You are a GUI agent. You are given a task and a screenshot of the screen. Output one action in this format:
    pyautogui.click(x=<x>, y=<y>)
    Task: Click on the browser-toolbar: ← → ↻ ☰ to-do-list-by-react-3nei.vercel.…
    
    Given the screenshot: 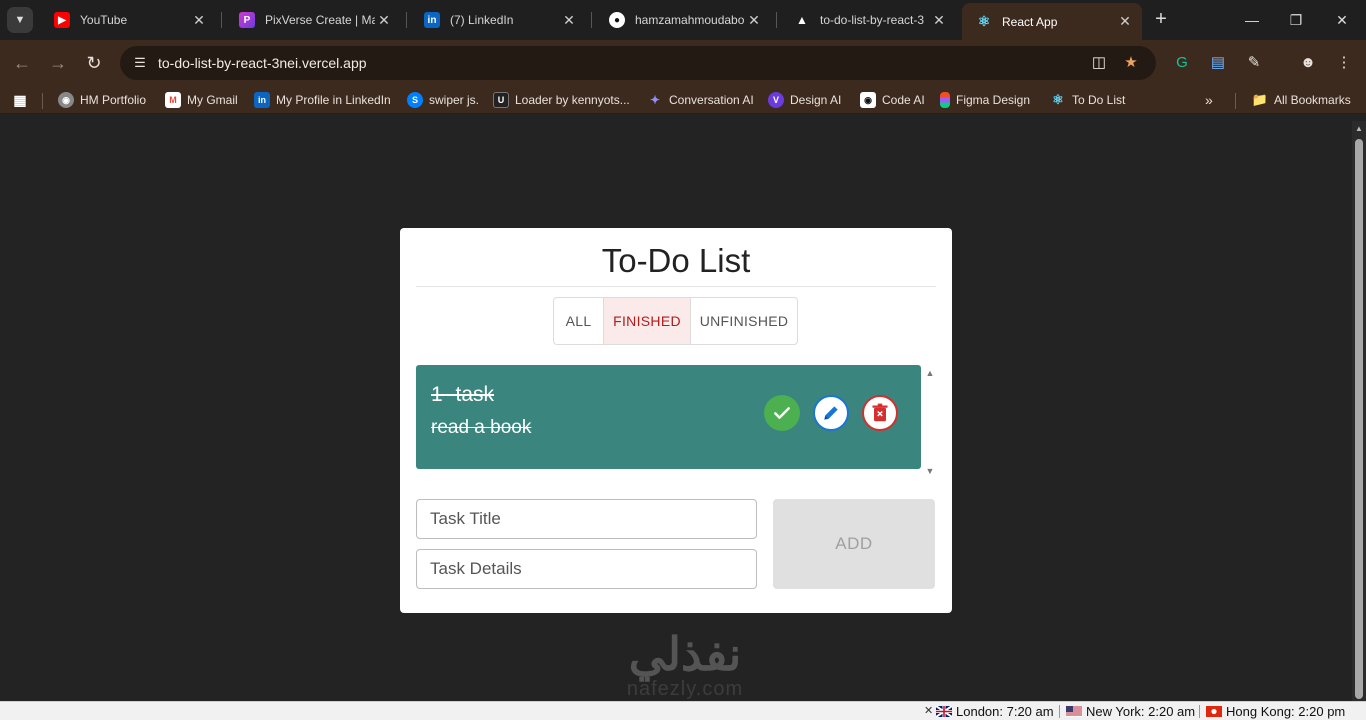 What is the action you would take?
    pyautogui.click(x=683, y=63)
    